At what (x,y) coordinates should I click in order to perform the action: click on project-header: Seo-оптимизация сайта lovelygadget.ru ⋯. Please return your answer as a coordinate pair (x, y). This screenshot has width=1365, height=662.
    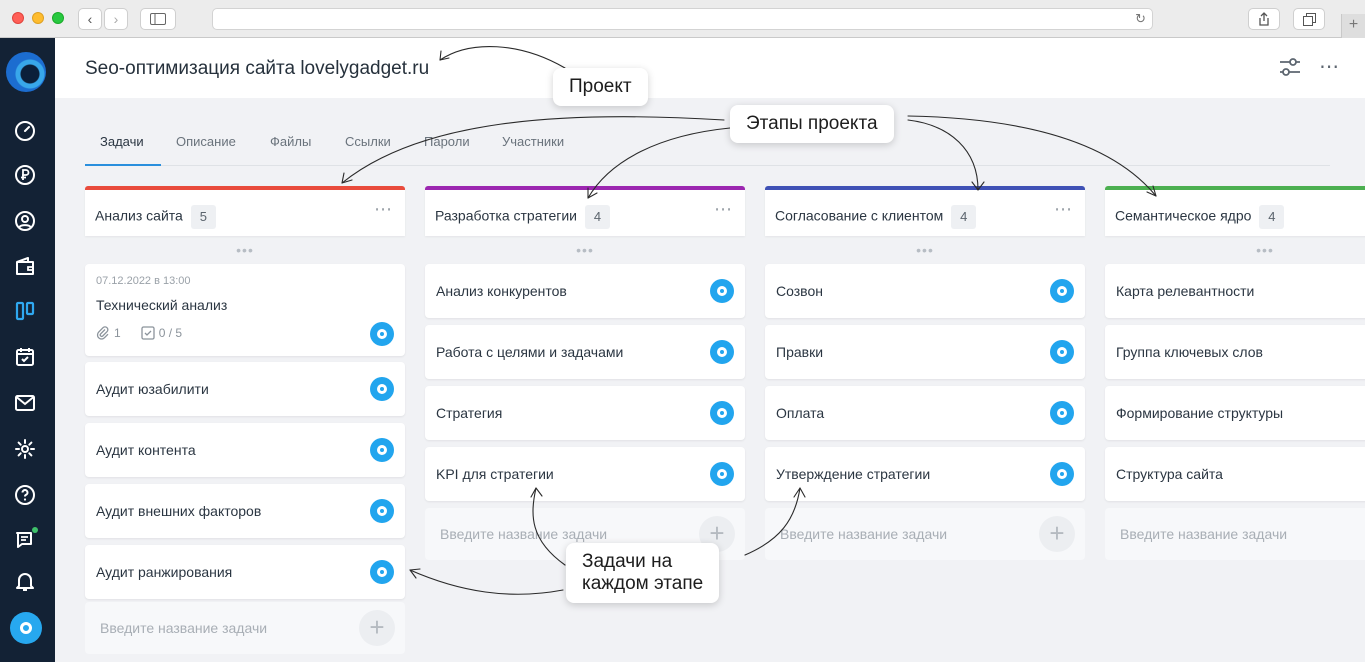
    Looking at the image, I should click on (710, 68).